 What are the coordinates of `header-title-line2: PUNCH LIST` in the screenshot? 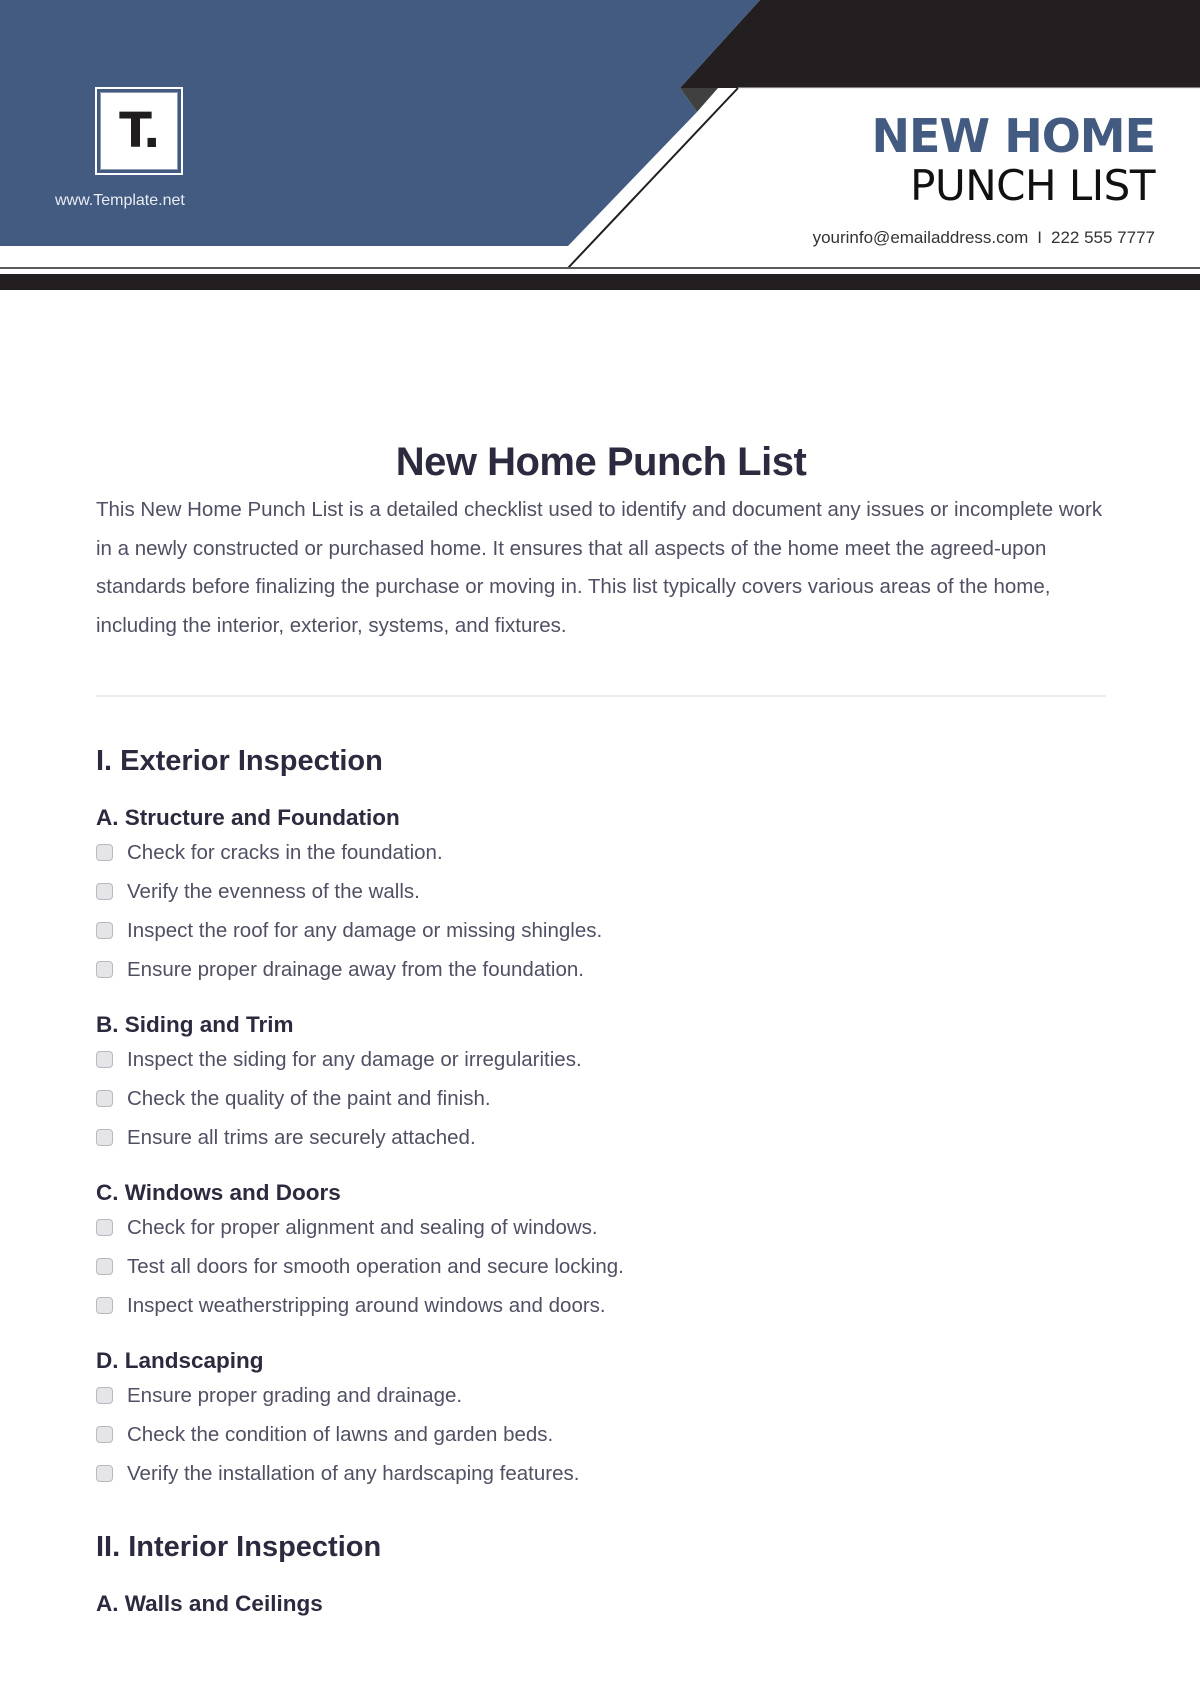 It's located at (1032, 185).